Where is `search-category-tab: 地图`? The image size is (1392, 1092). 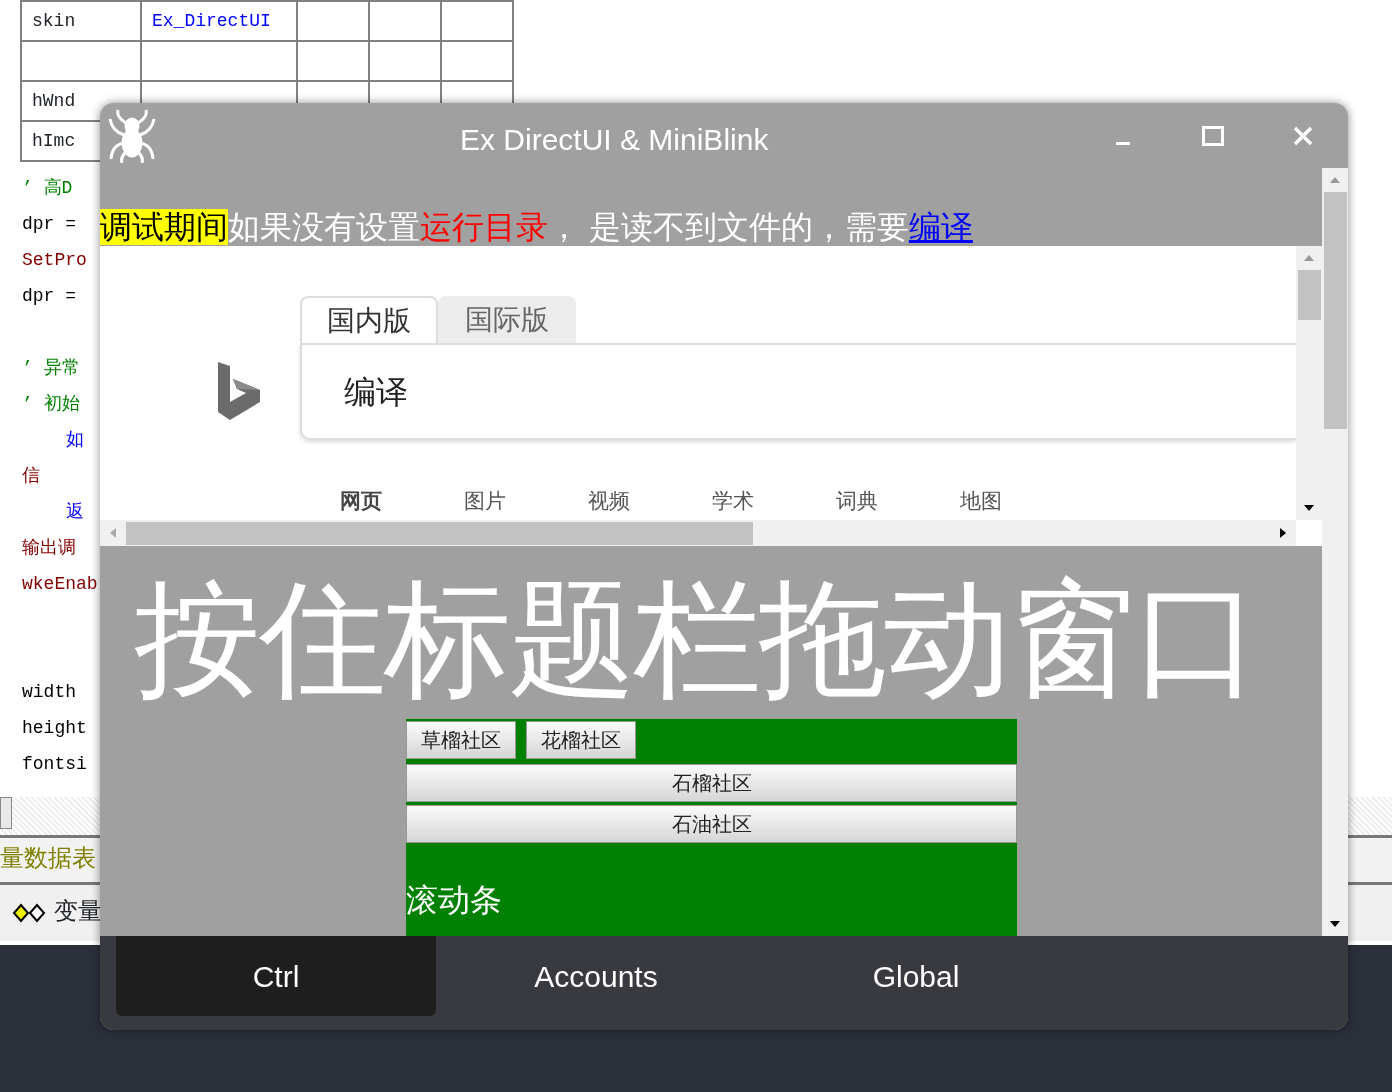 search-category-tab: 地图 is located at coordinates (1022, 501).